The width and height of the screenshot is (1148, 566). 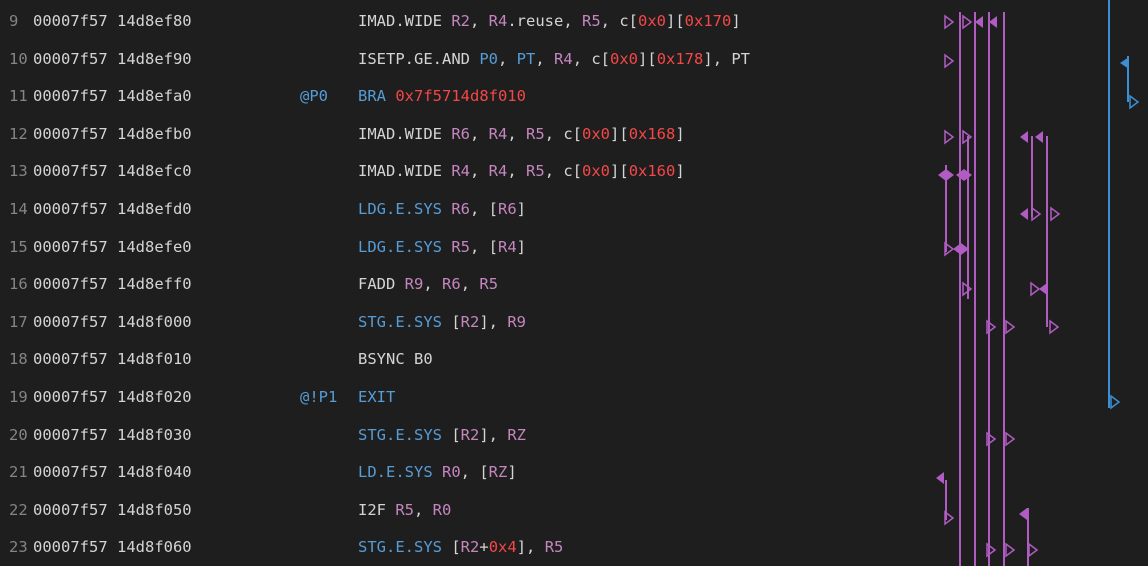 What do you see at coordinates (18, 209) in the screenshot?
I see `line-number: 14` at bounding box center [18, 209].